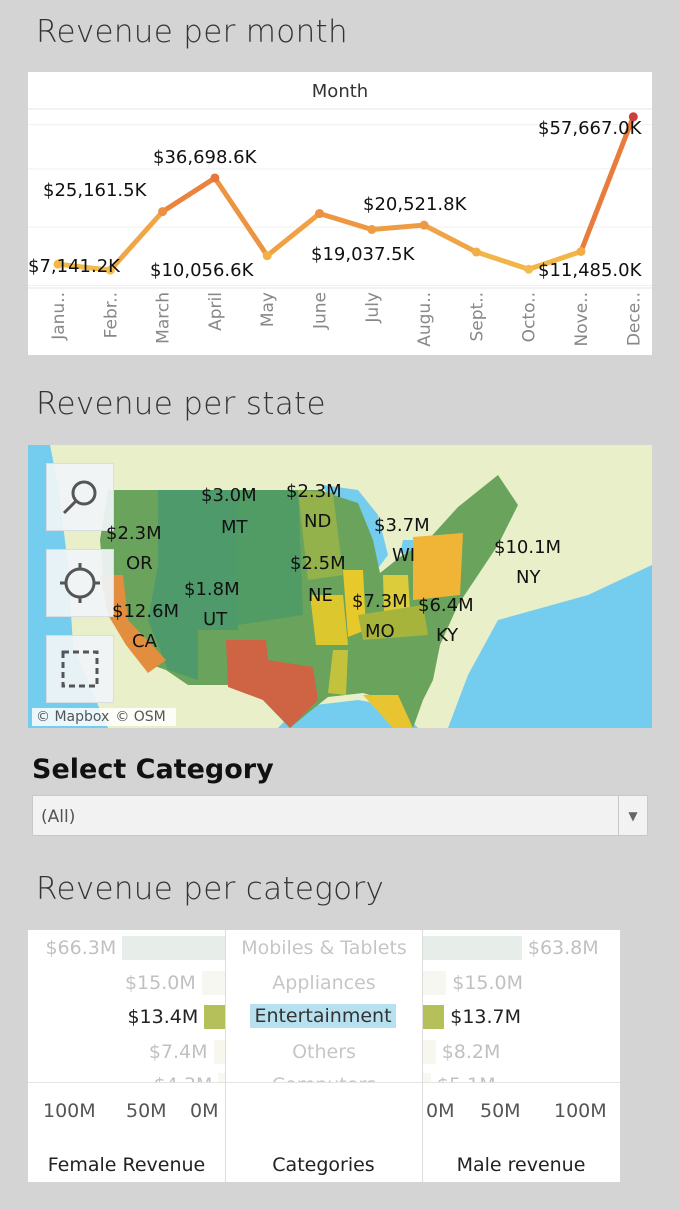  Describe the element at coordinates (550, 646) in the screenshot. I see `water-east` at that location.